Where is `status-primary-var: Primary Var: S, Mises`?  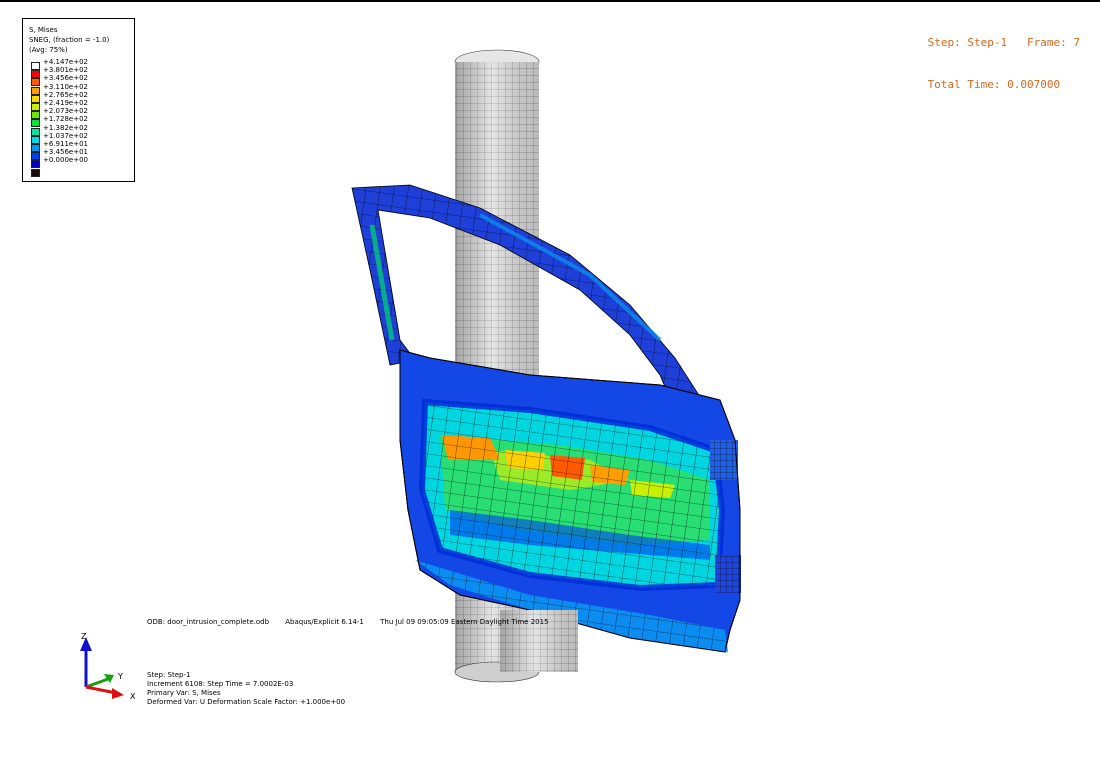 status-primary-var: Primary Var: S, Mises is located at coordinates (184, 693).